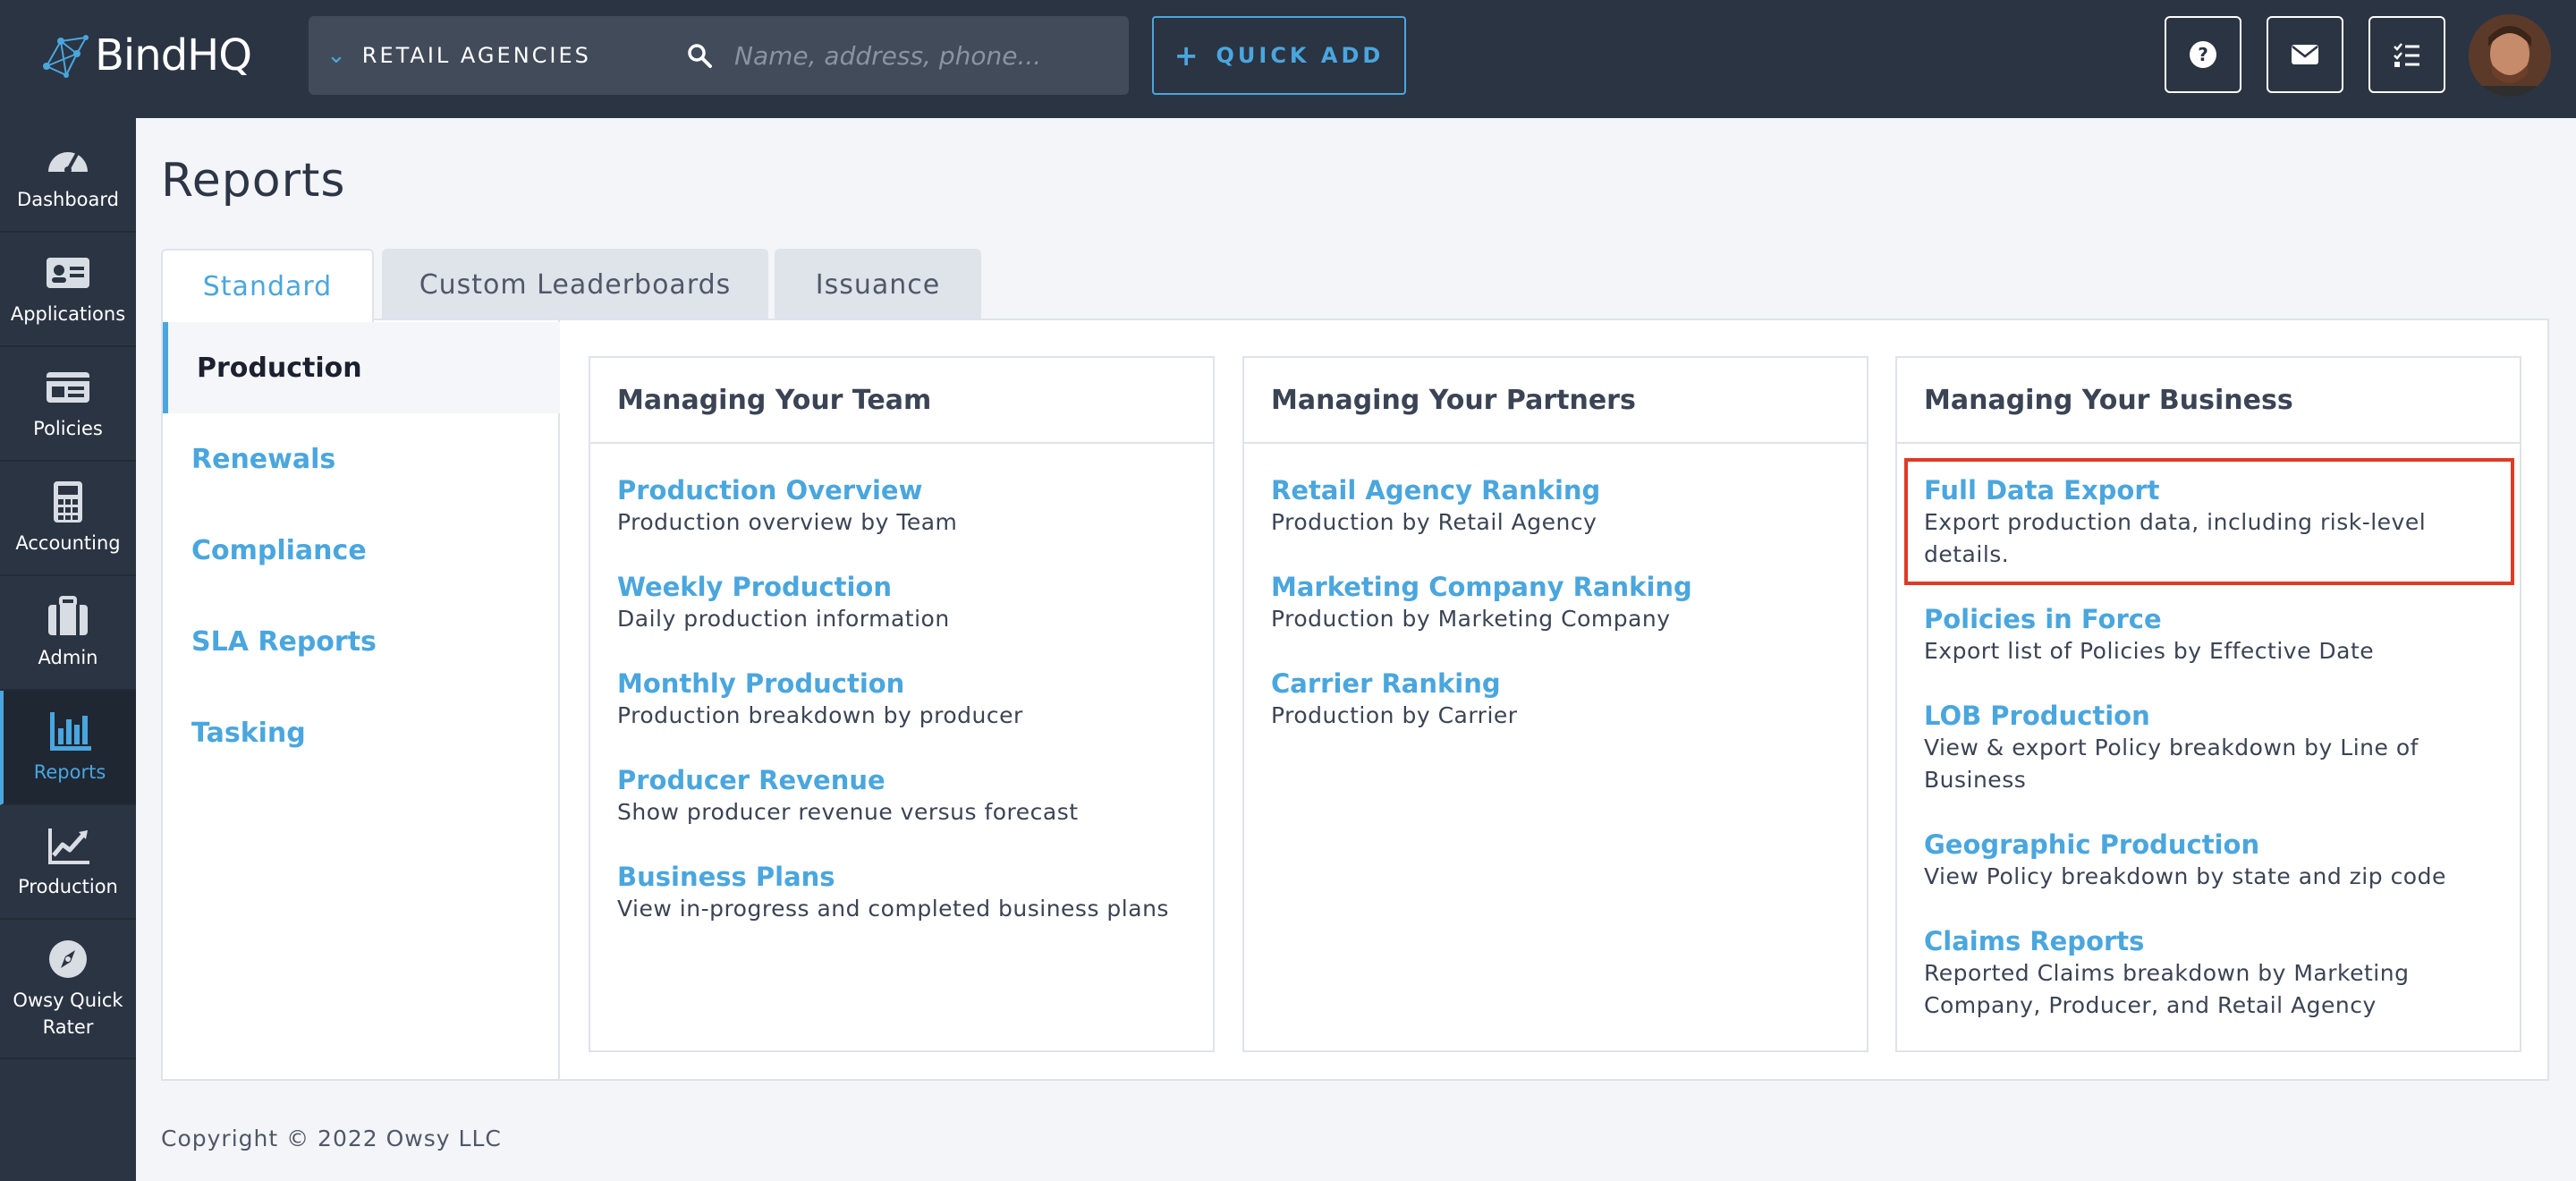  What do you see at coordinates (68, 163) in the screenshot?
I see `gauge-icon` at bounding box center [68, 163].